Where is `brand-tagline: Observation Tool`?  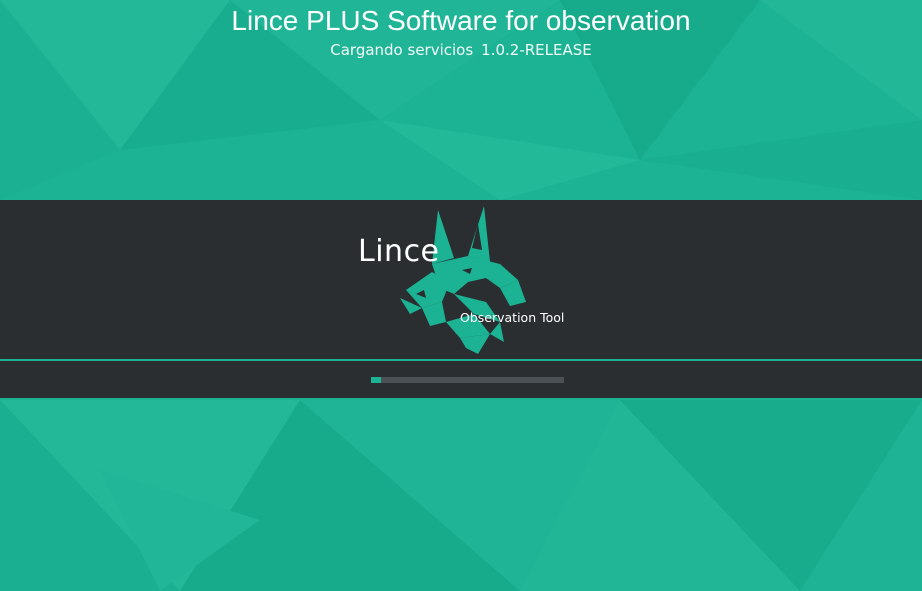
brand-tagline: Observation Tool is located at coordinates (512, 317).